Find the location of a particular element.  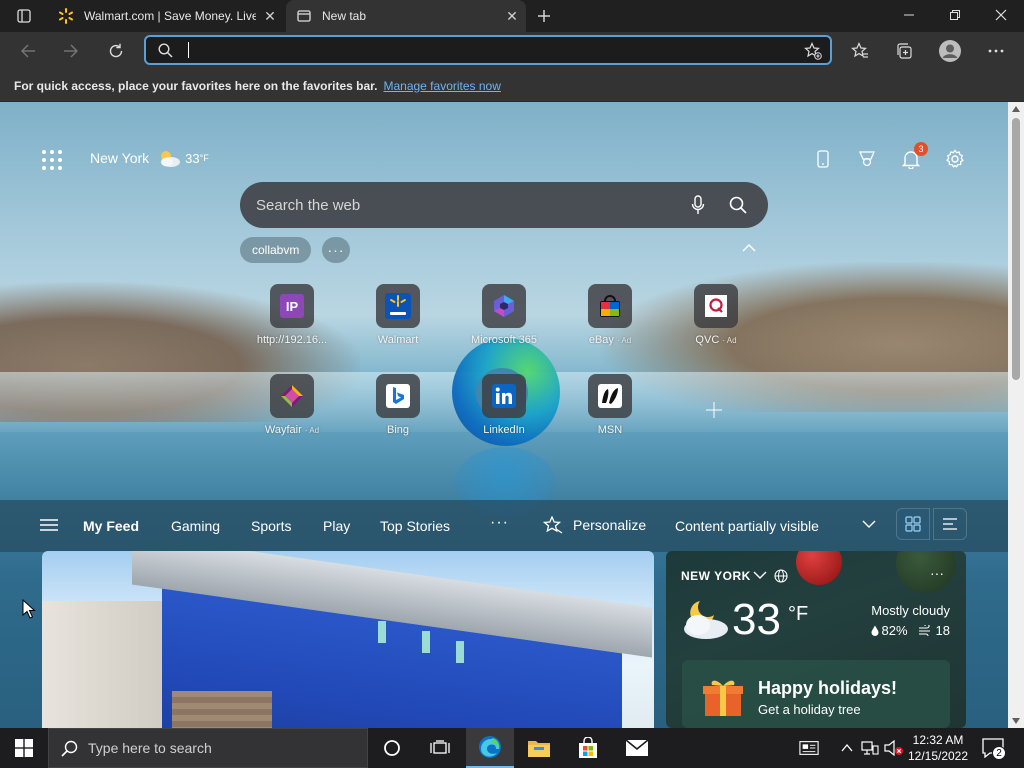

scroll-down-arrow-icon is located at coordinates (1016, 721).